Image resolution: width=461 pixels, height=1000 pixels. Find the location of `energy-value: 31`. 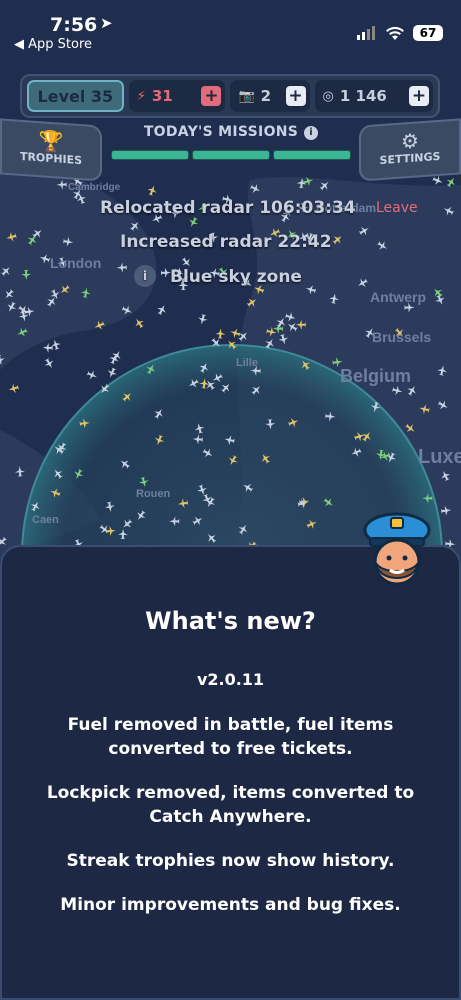

energy-value: 31 is located at coordinates (162, 96).